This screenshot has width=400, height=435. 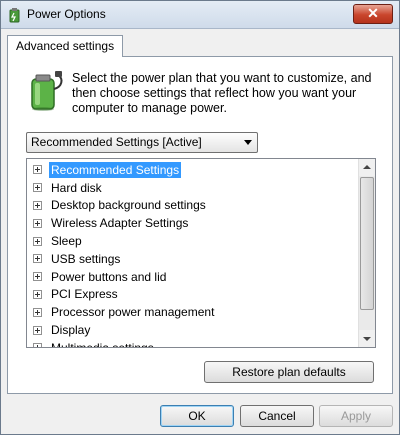 What do you see at coordinates (248, 142) in the screenshot?
I see `chevron-down-icon` at bounding box center [248, 142].